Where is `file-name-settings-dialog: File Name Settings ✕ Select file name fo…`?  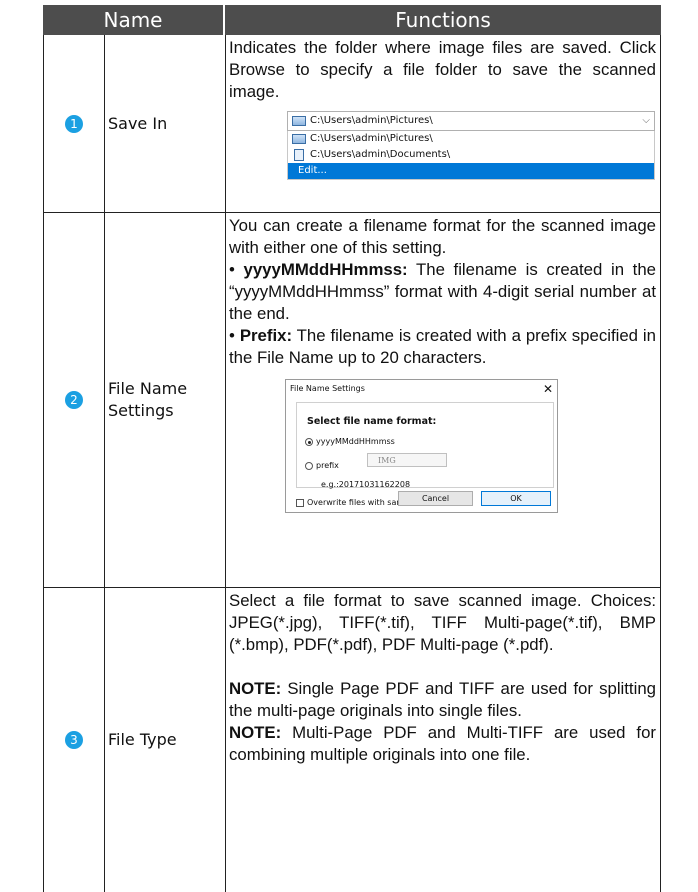 file-name-settings-dialog: File Name Settings ✕ Select file name fo… is located at coordinates (421, 446).